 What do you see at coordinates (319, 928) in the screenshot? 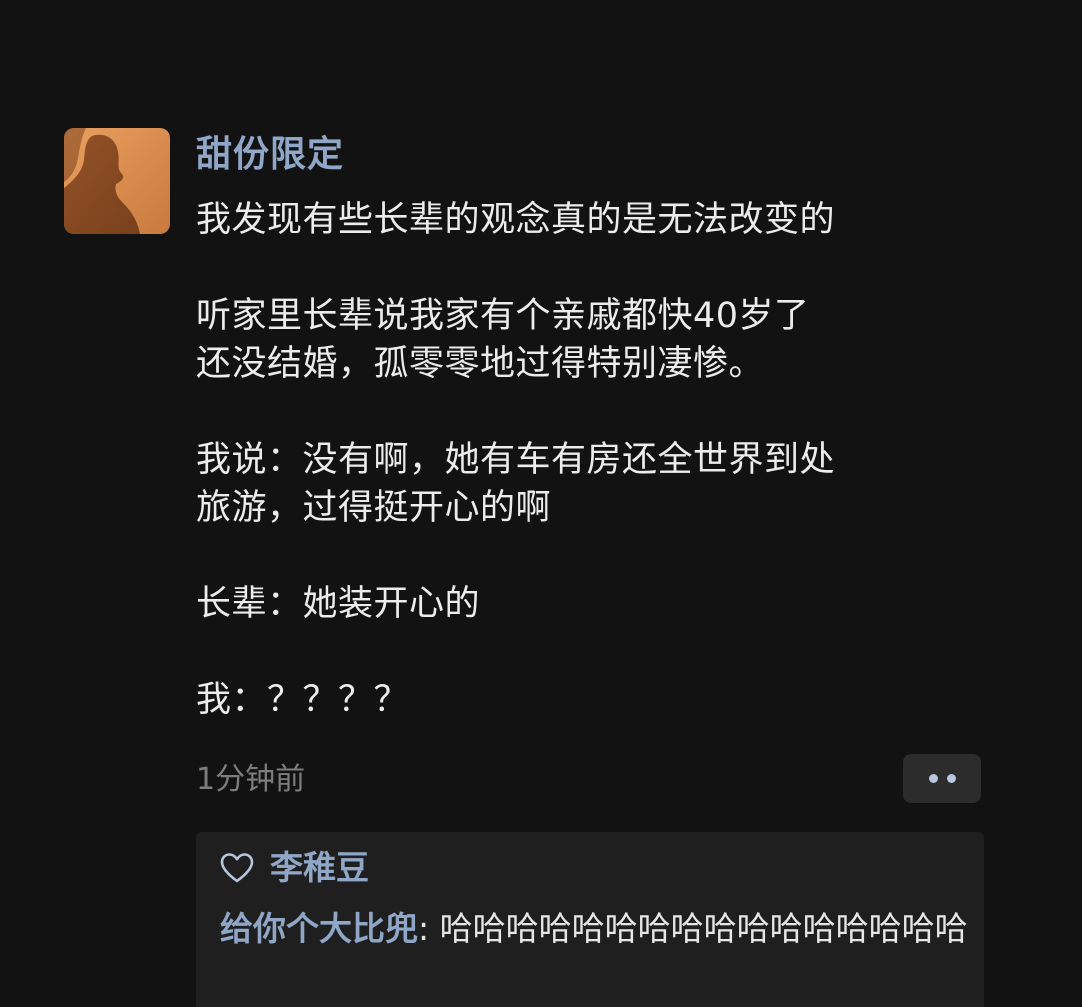
I see `commenter-name: 给你个大比兜` at bounding box center [319, 928].